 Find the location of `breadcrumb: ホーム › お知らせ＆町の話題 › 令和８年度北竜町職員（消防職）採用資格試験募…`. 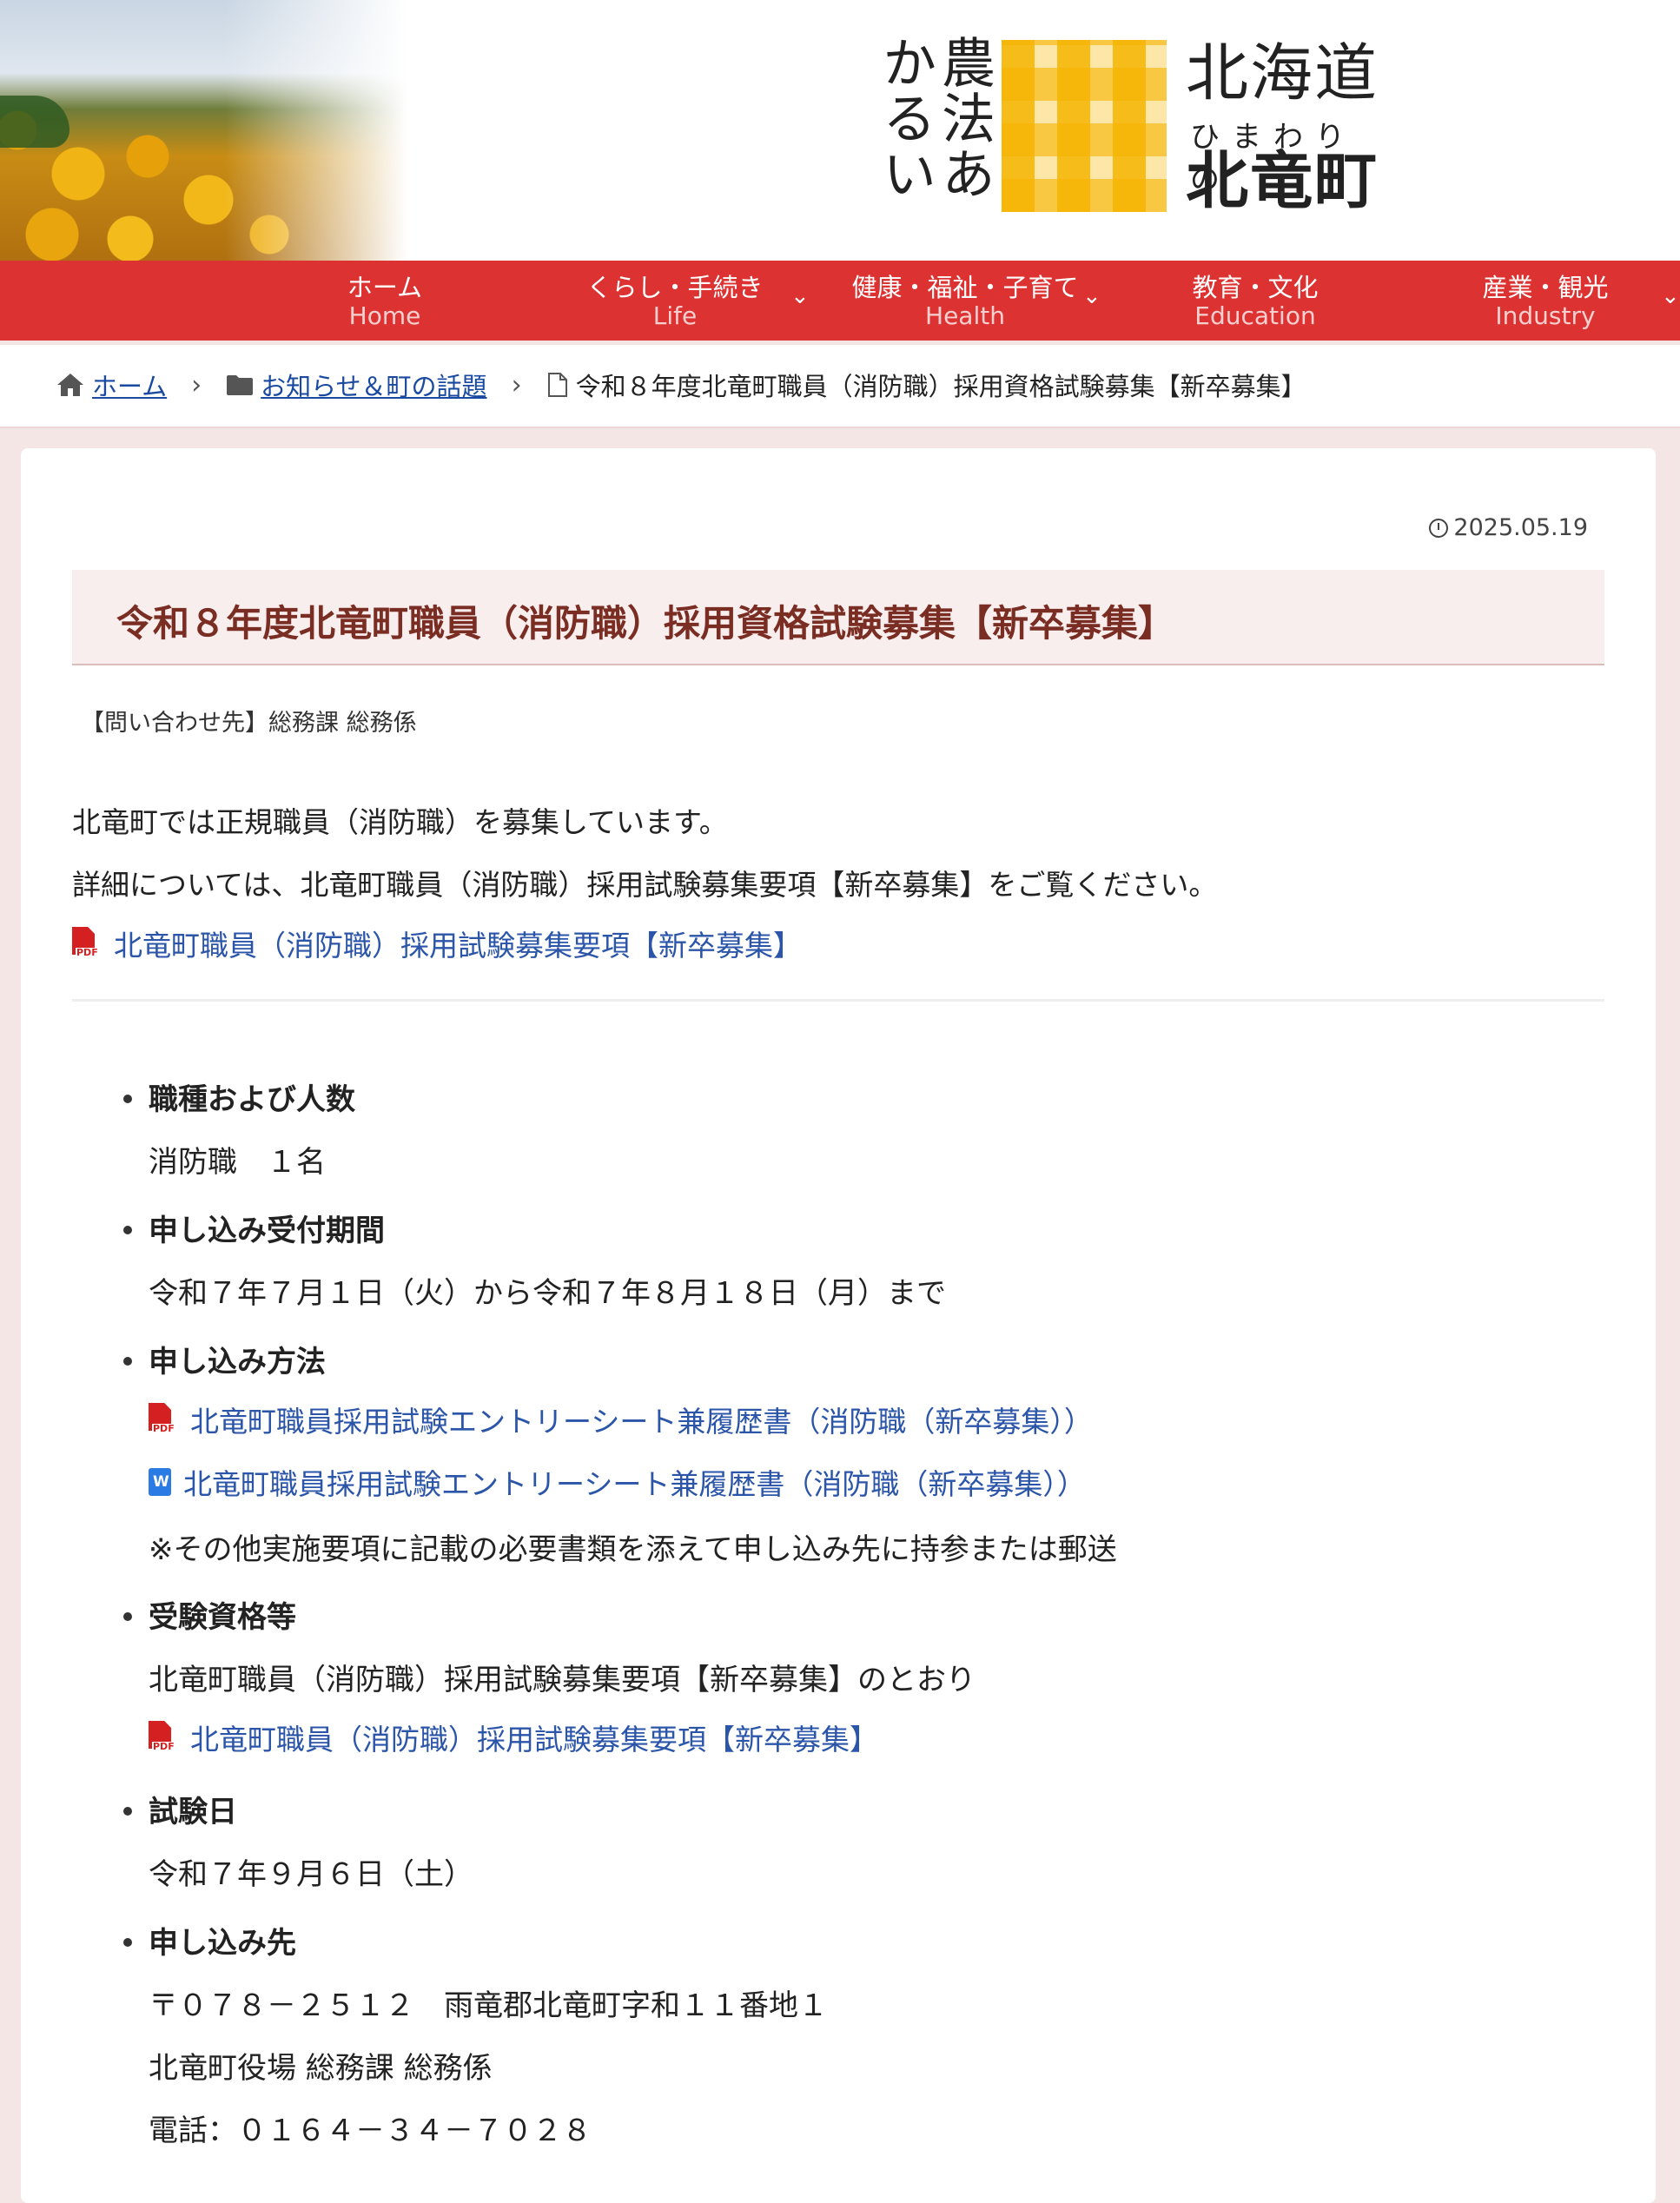

breadcrumb: ホーム › お知らせ＆町の話題 › 令和８年度北竜町職員（消防職）採用資格試験募… is located at coordinates (840, 386).